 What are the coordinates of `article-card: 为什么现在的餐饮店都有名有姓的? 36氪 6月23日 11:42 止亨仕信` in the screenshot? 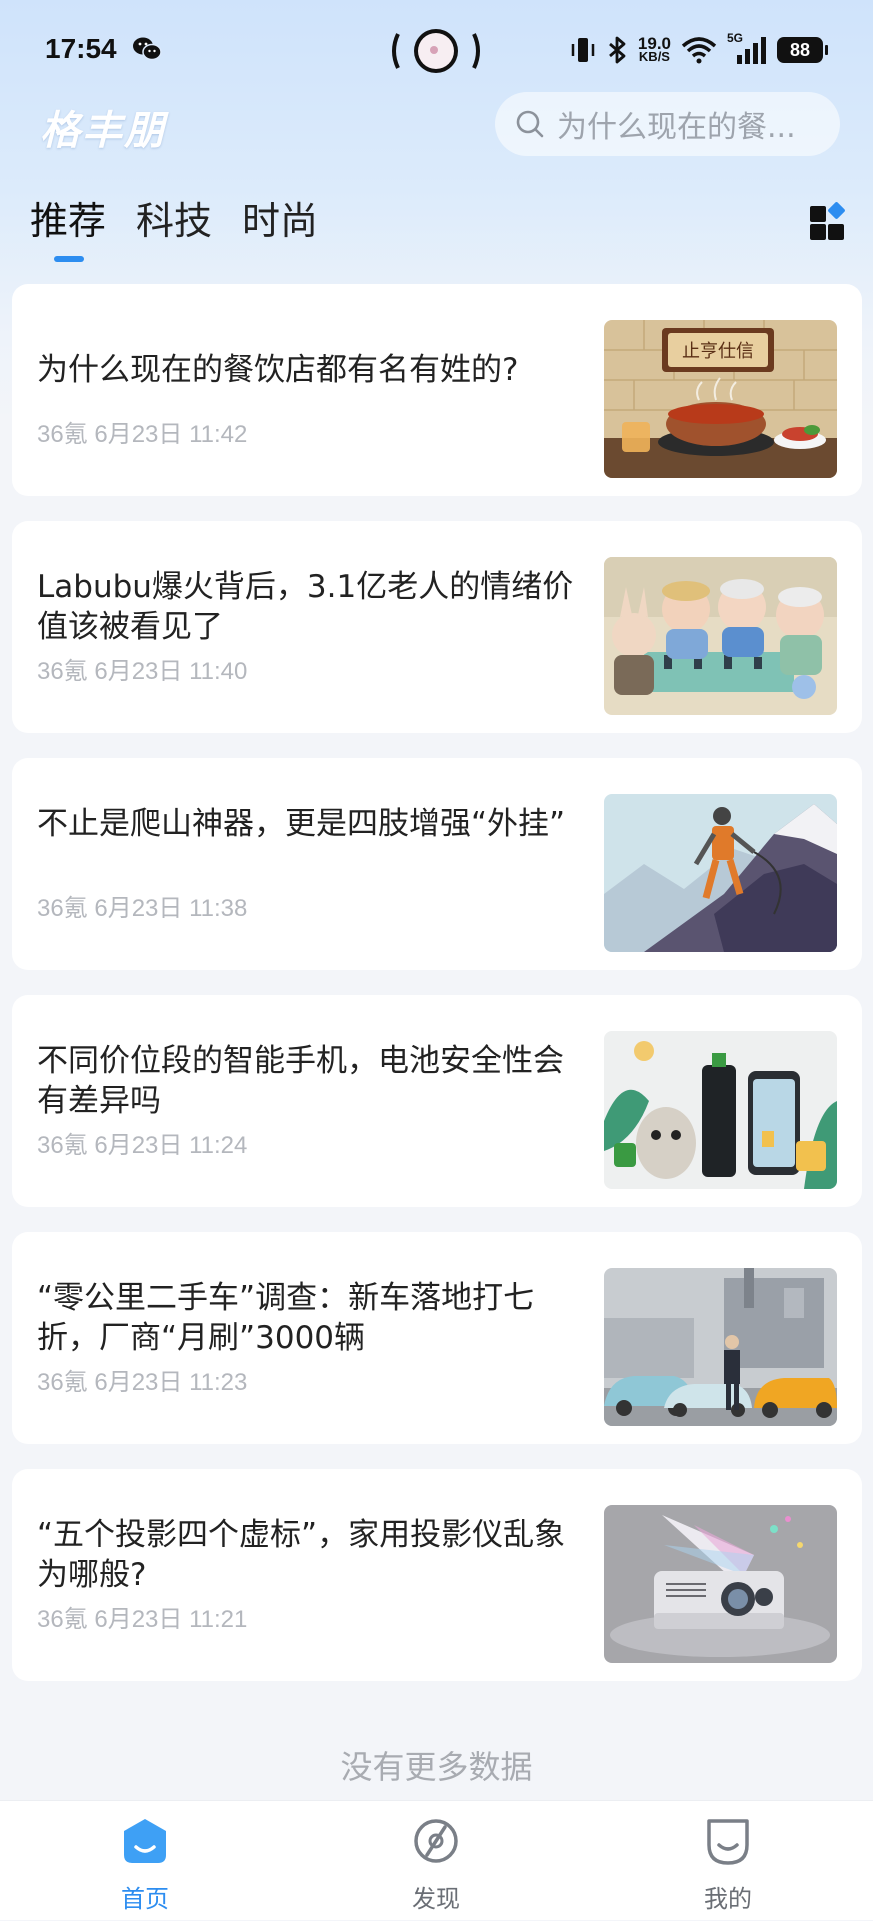 It's located at (437, 390).